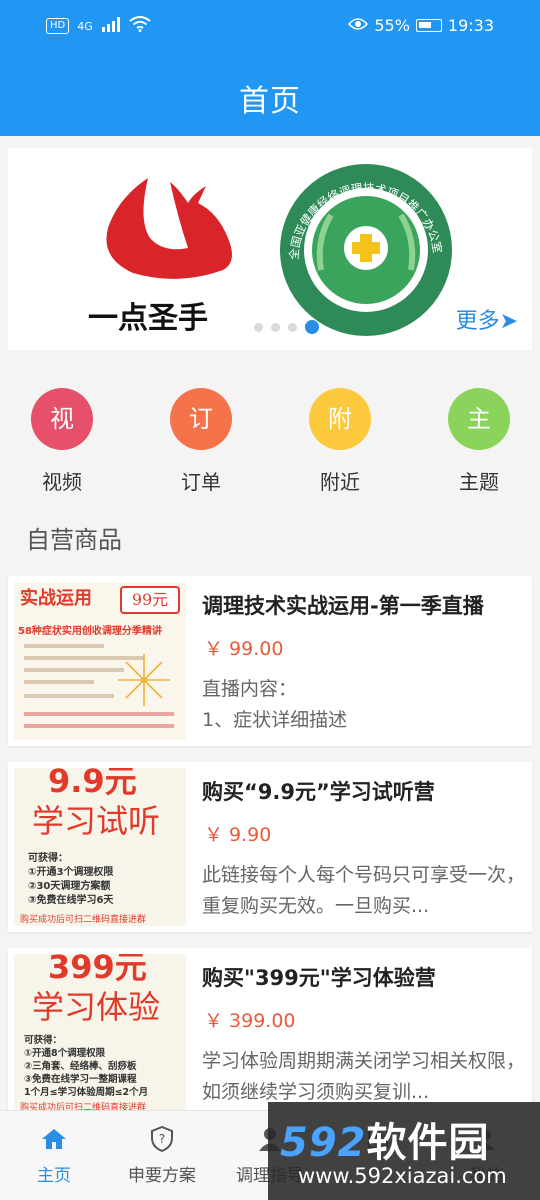 The image size is (540, 1200). What do you see at coordinates (201, 482) in the screenshot?
I see `quick-action-label: 订单` at bounding box center [201, 482].